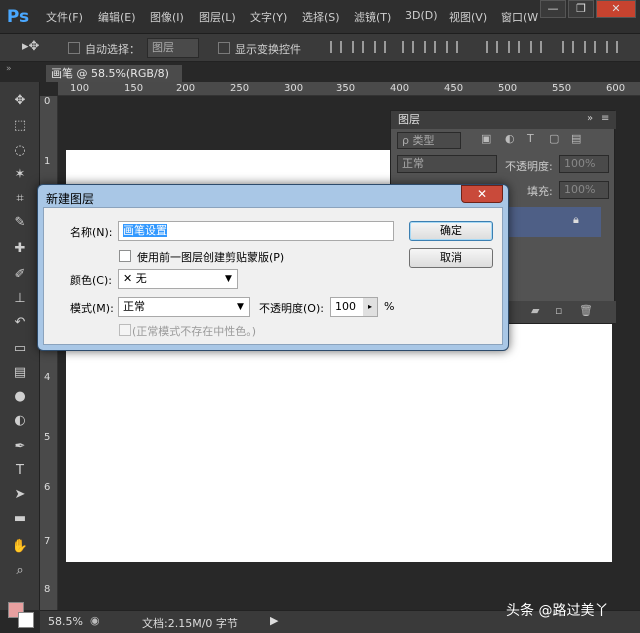 This screenshot has height=633, width=640. What do you see at coordinates (408, 47) in the screenshot?
I see `align-left-icon` at bounding box center [408, 47].